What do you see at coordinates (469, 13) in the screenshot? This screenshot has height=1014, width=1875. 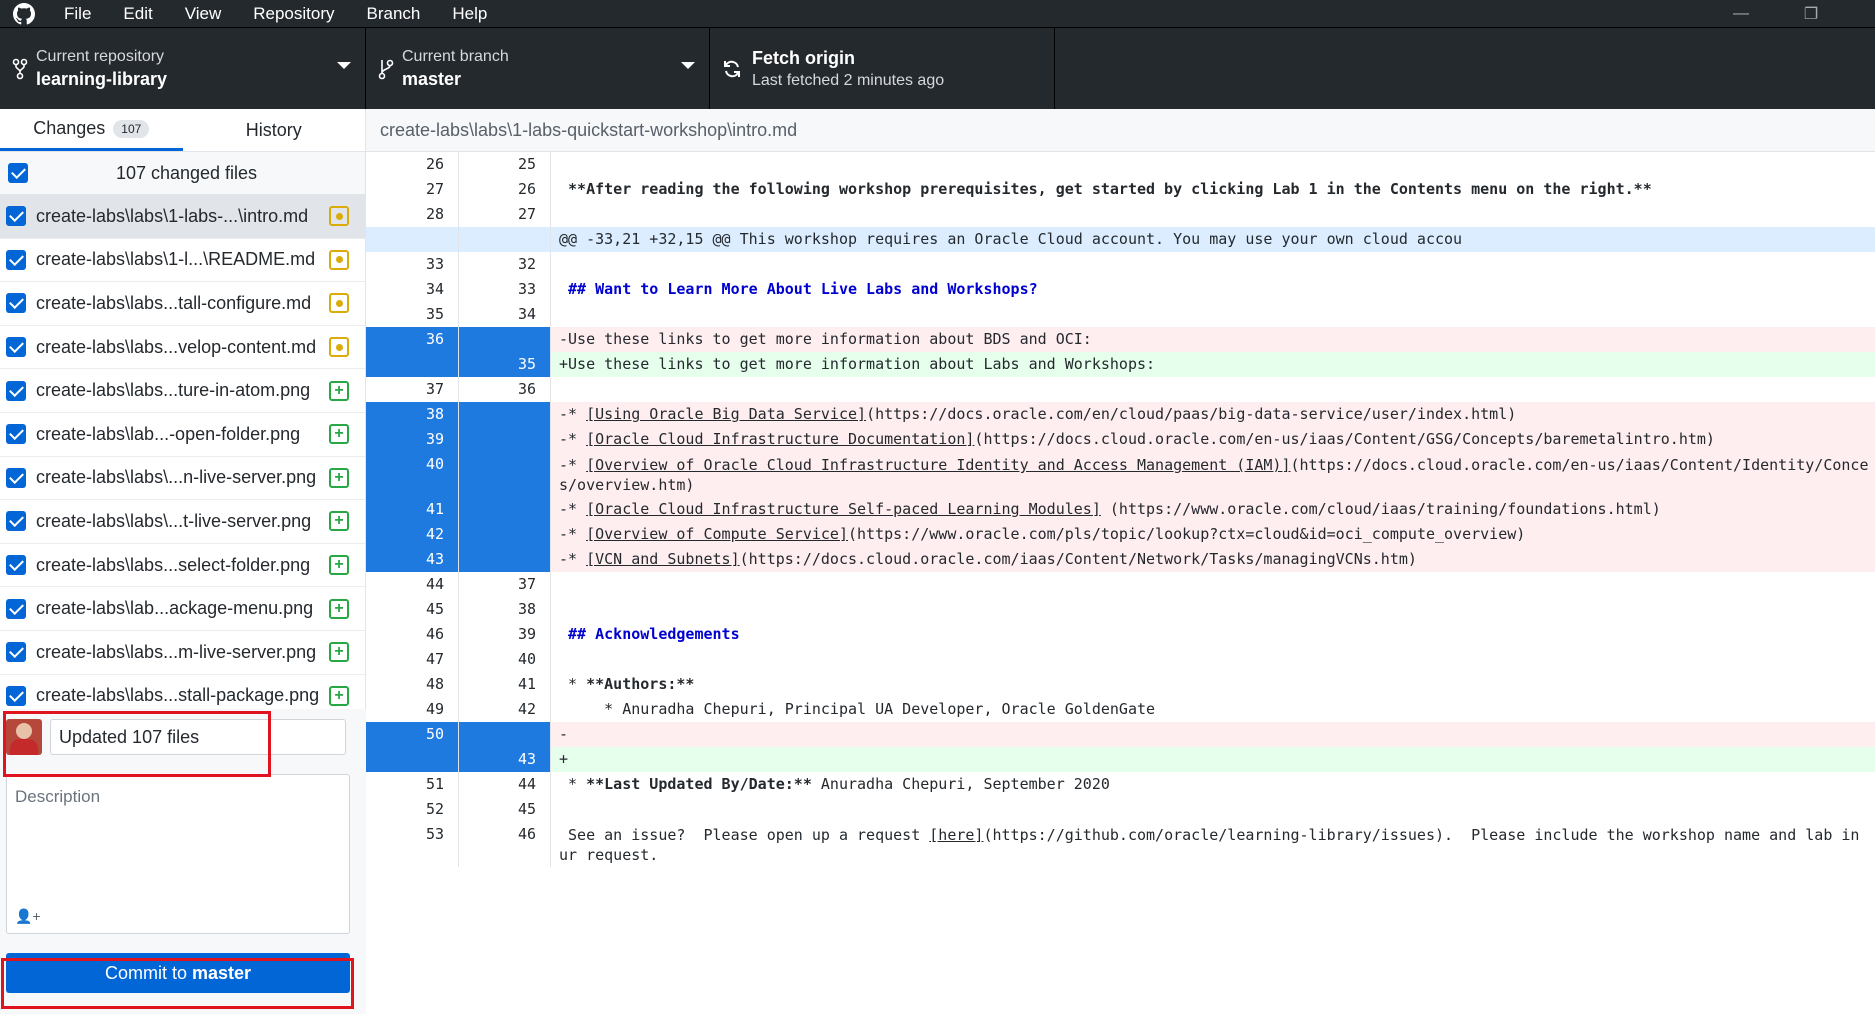 I see `menu-help: Help` at bounding box center [469, 13].